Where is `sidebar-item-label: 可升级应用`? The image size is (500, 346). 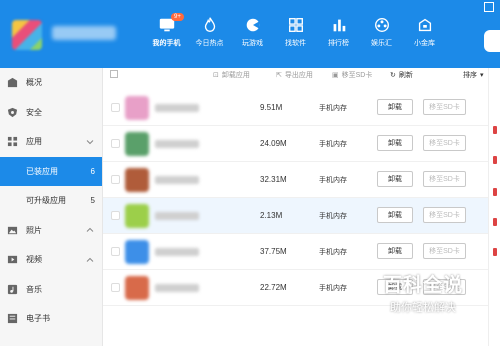 sidebar-item-label: 可升级应用 is located at coordinates (46, 201).